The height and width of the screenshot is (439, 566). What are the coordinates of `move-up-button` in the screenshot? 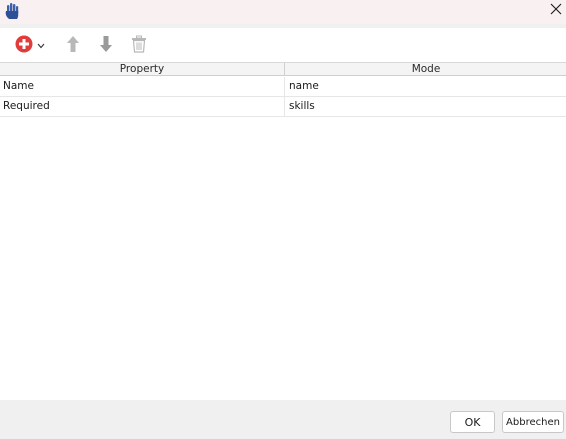 It's located at (73, 45).